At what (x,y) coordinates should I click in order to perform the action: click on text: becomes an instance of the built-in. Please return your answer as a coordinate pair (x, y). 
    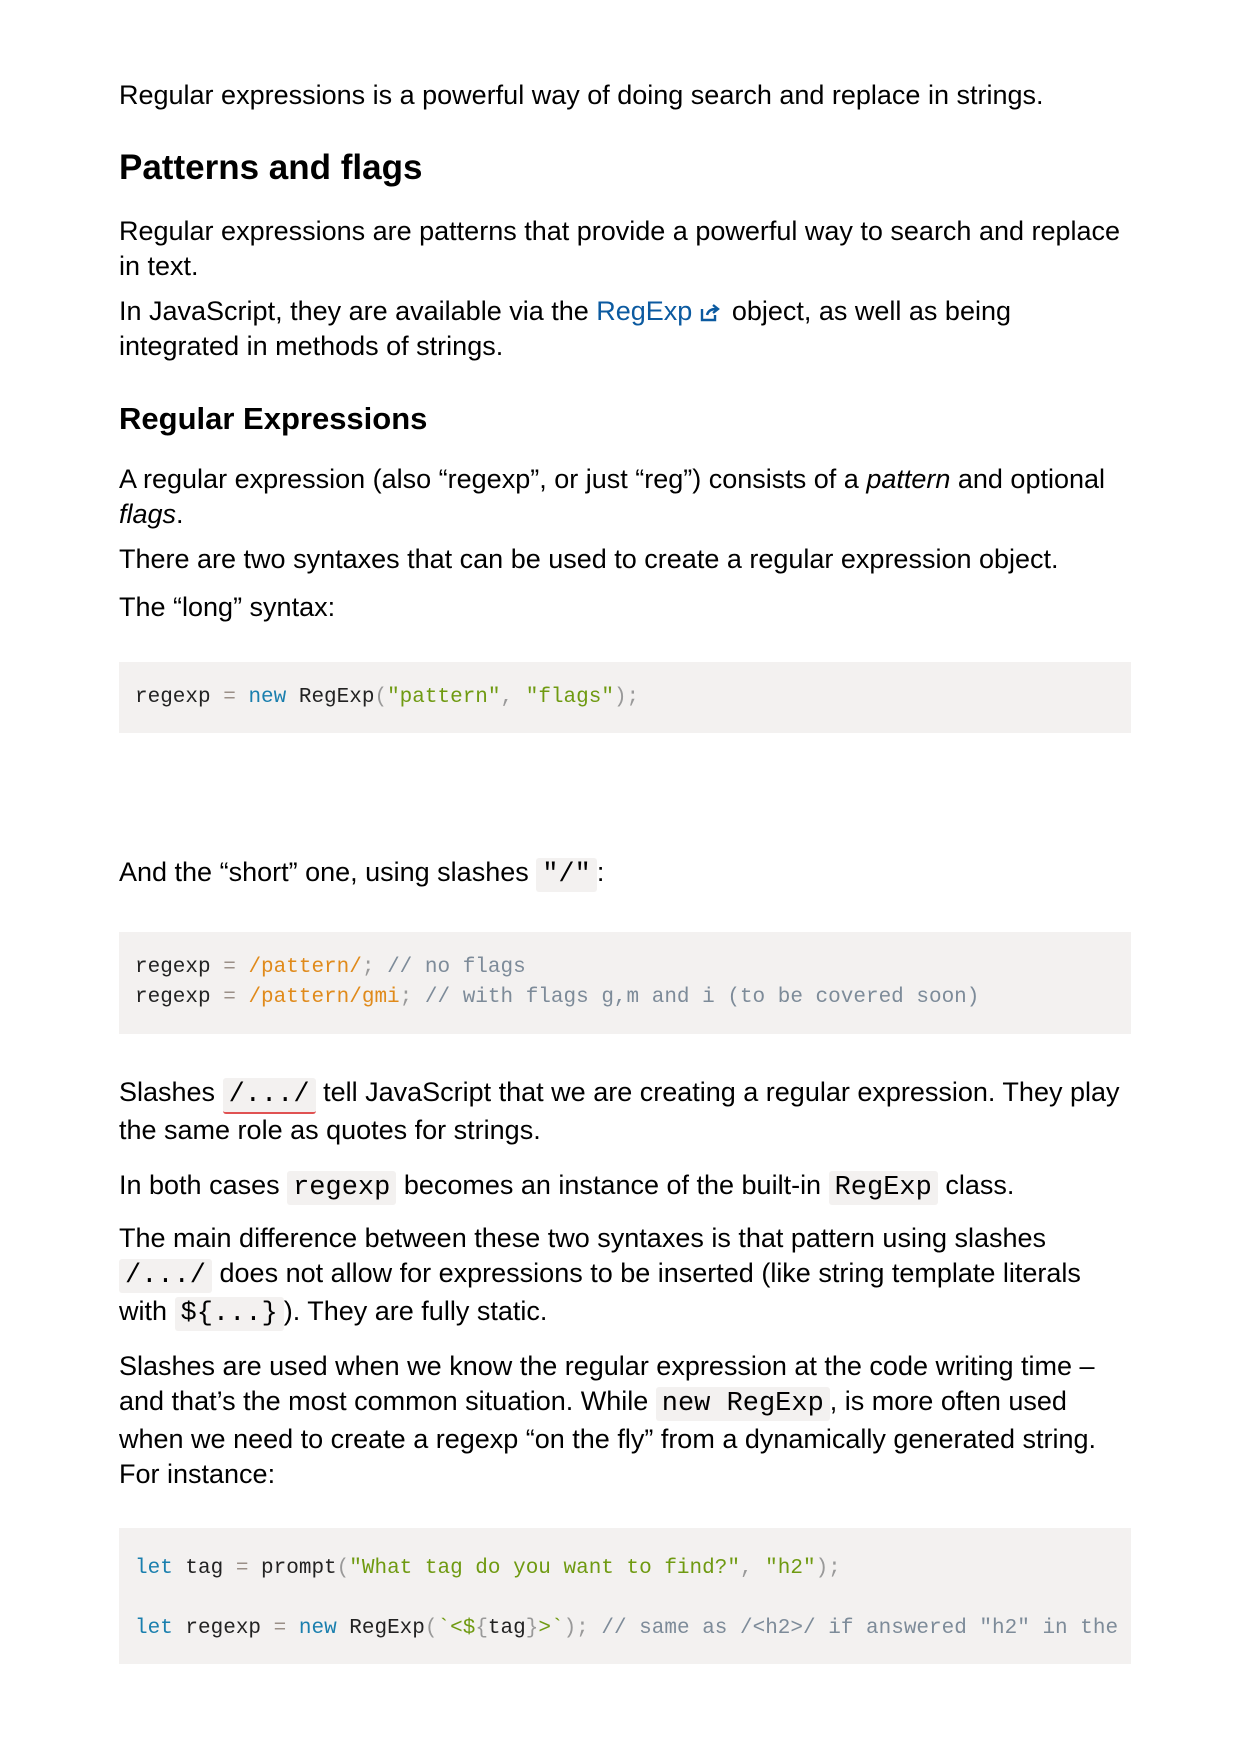
    Looking at the image, I should click on (612, 1185).